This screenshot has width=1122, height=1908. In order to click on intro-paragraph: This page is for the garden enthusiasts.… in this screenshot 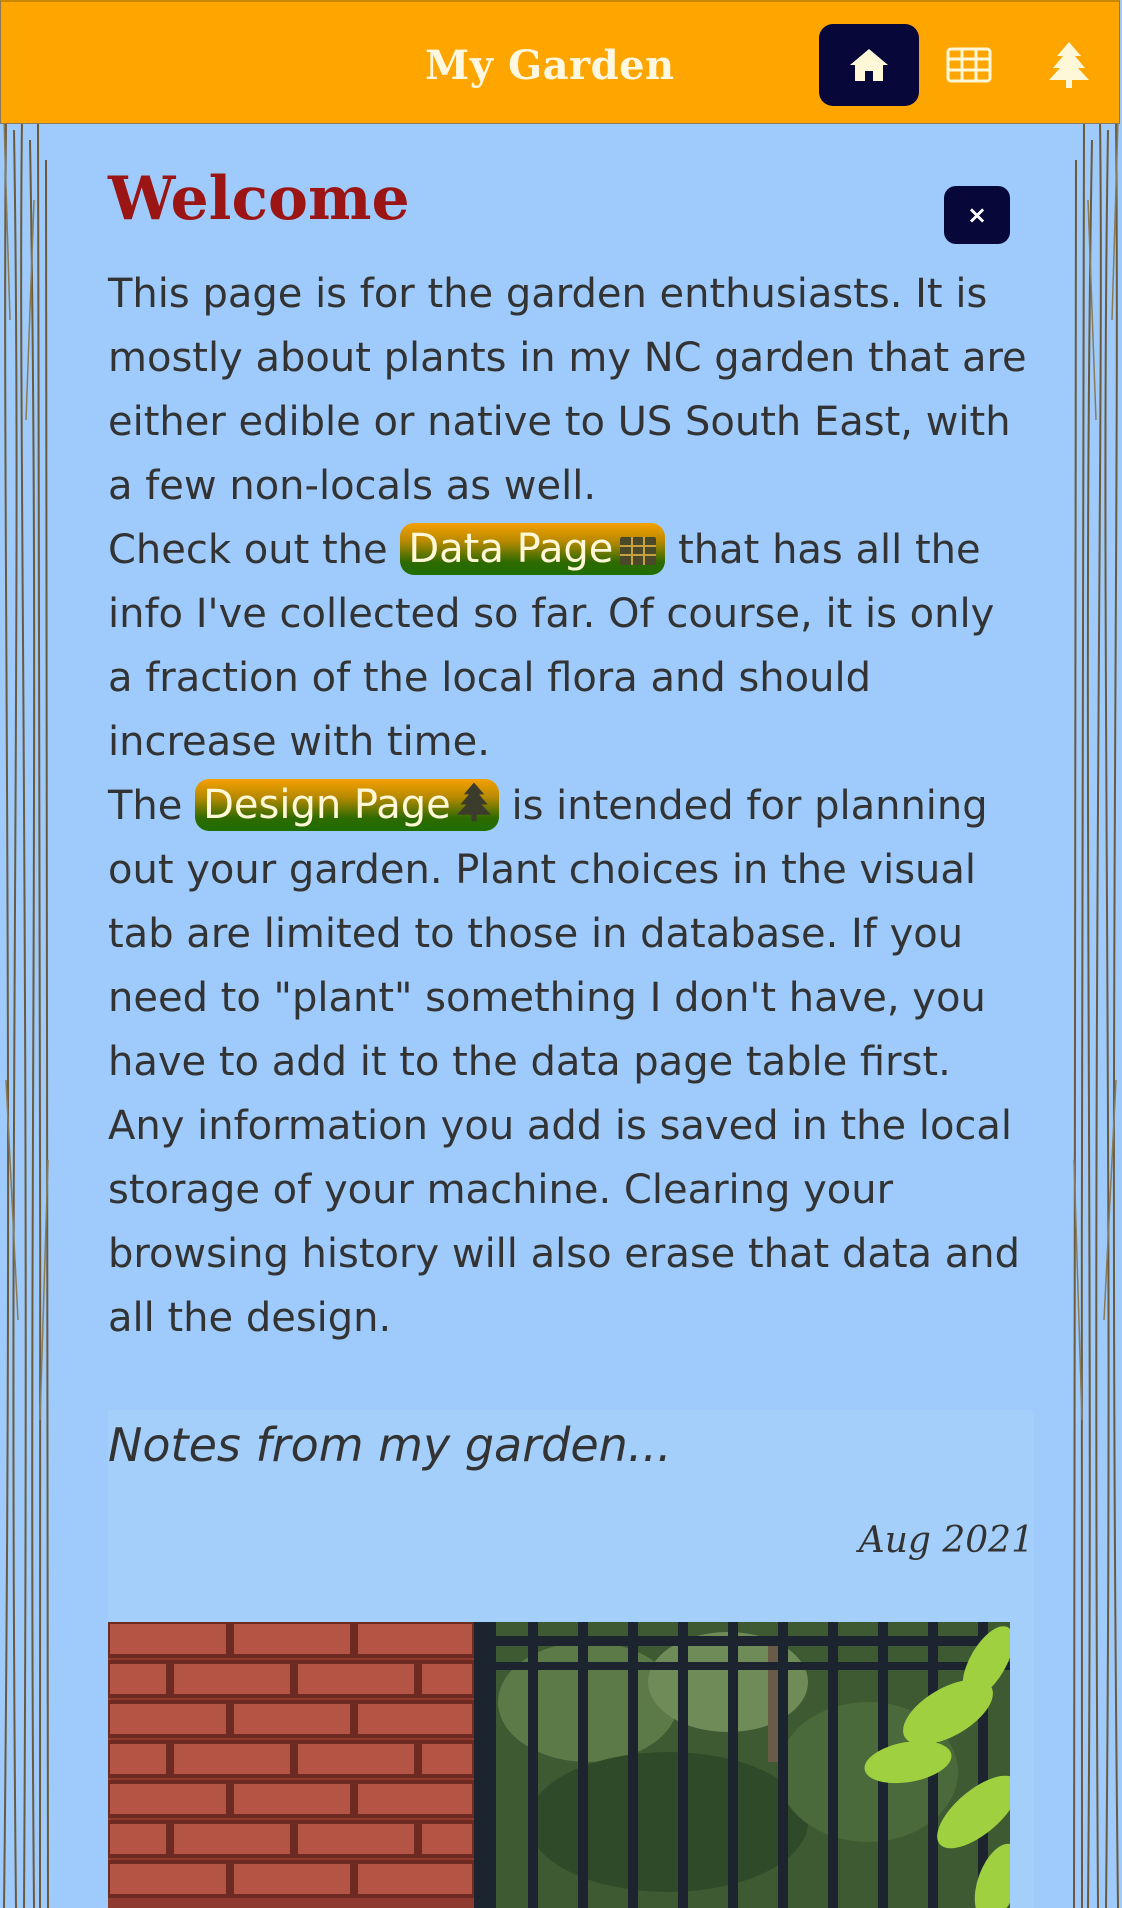, I will do `click(567, 390)`.